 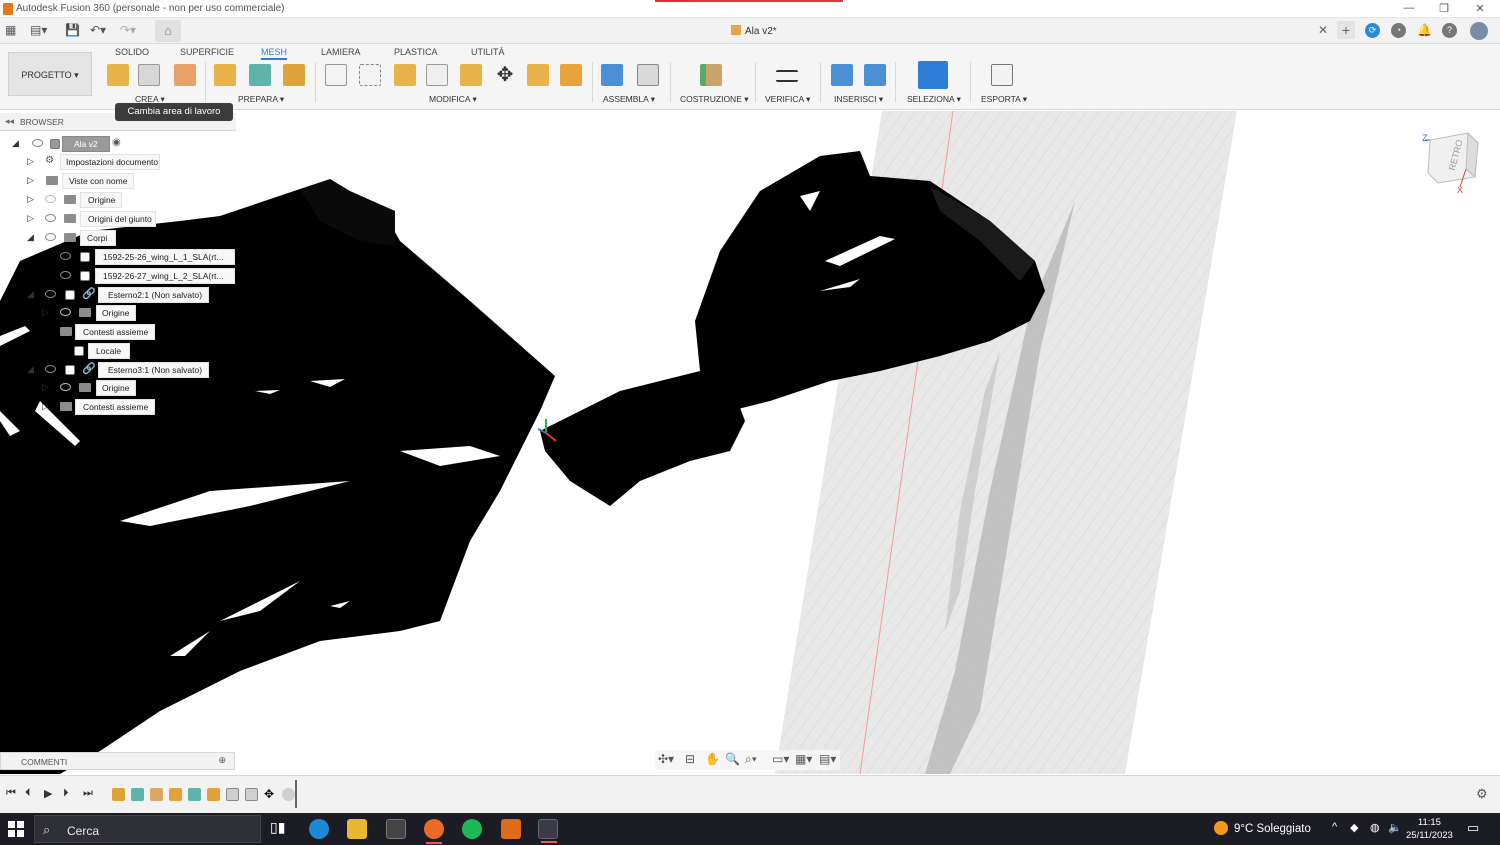 I want to click on new-tab-button: +, so click(x=1346, y=30).